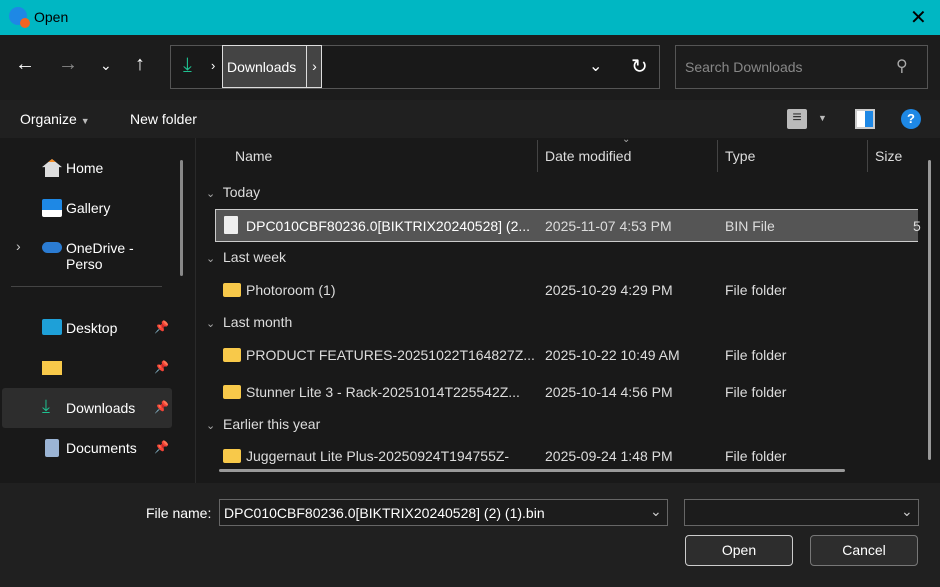  I want to click on cell-type: BIN File, so click(750, 226).